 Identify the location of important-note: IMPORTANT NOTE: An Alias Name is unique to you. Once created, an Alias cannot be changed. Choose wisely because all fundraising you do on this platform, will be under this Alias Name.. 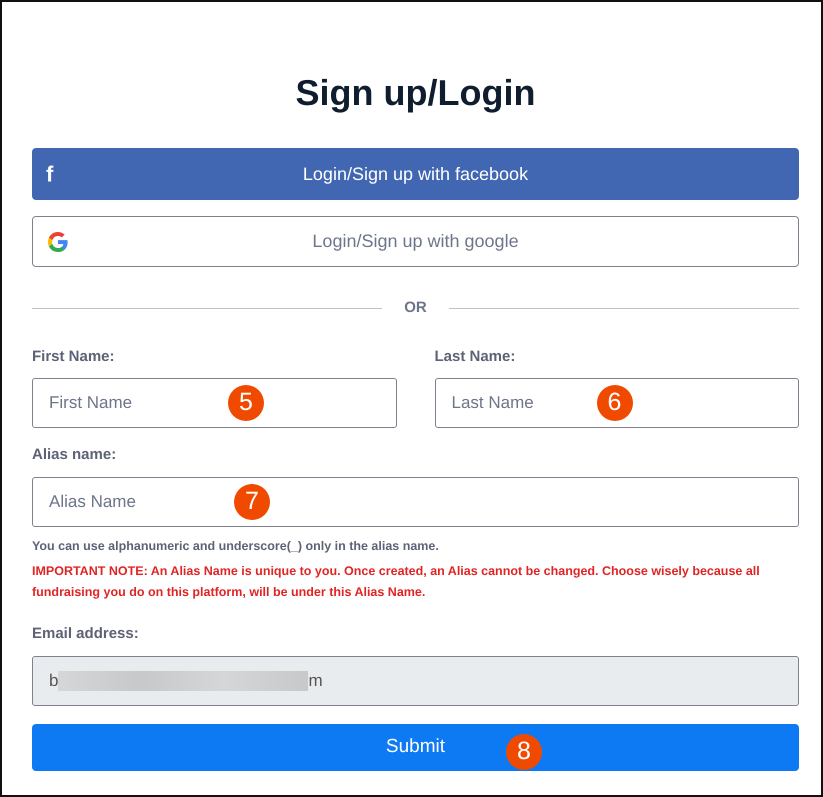
(396, 582).